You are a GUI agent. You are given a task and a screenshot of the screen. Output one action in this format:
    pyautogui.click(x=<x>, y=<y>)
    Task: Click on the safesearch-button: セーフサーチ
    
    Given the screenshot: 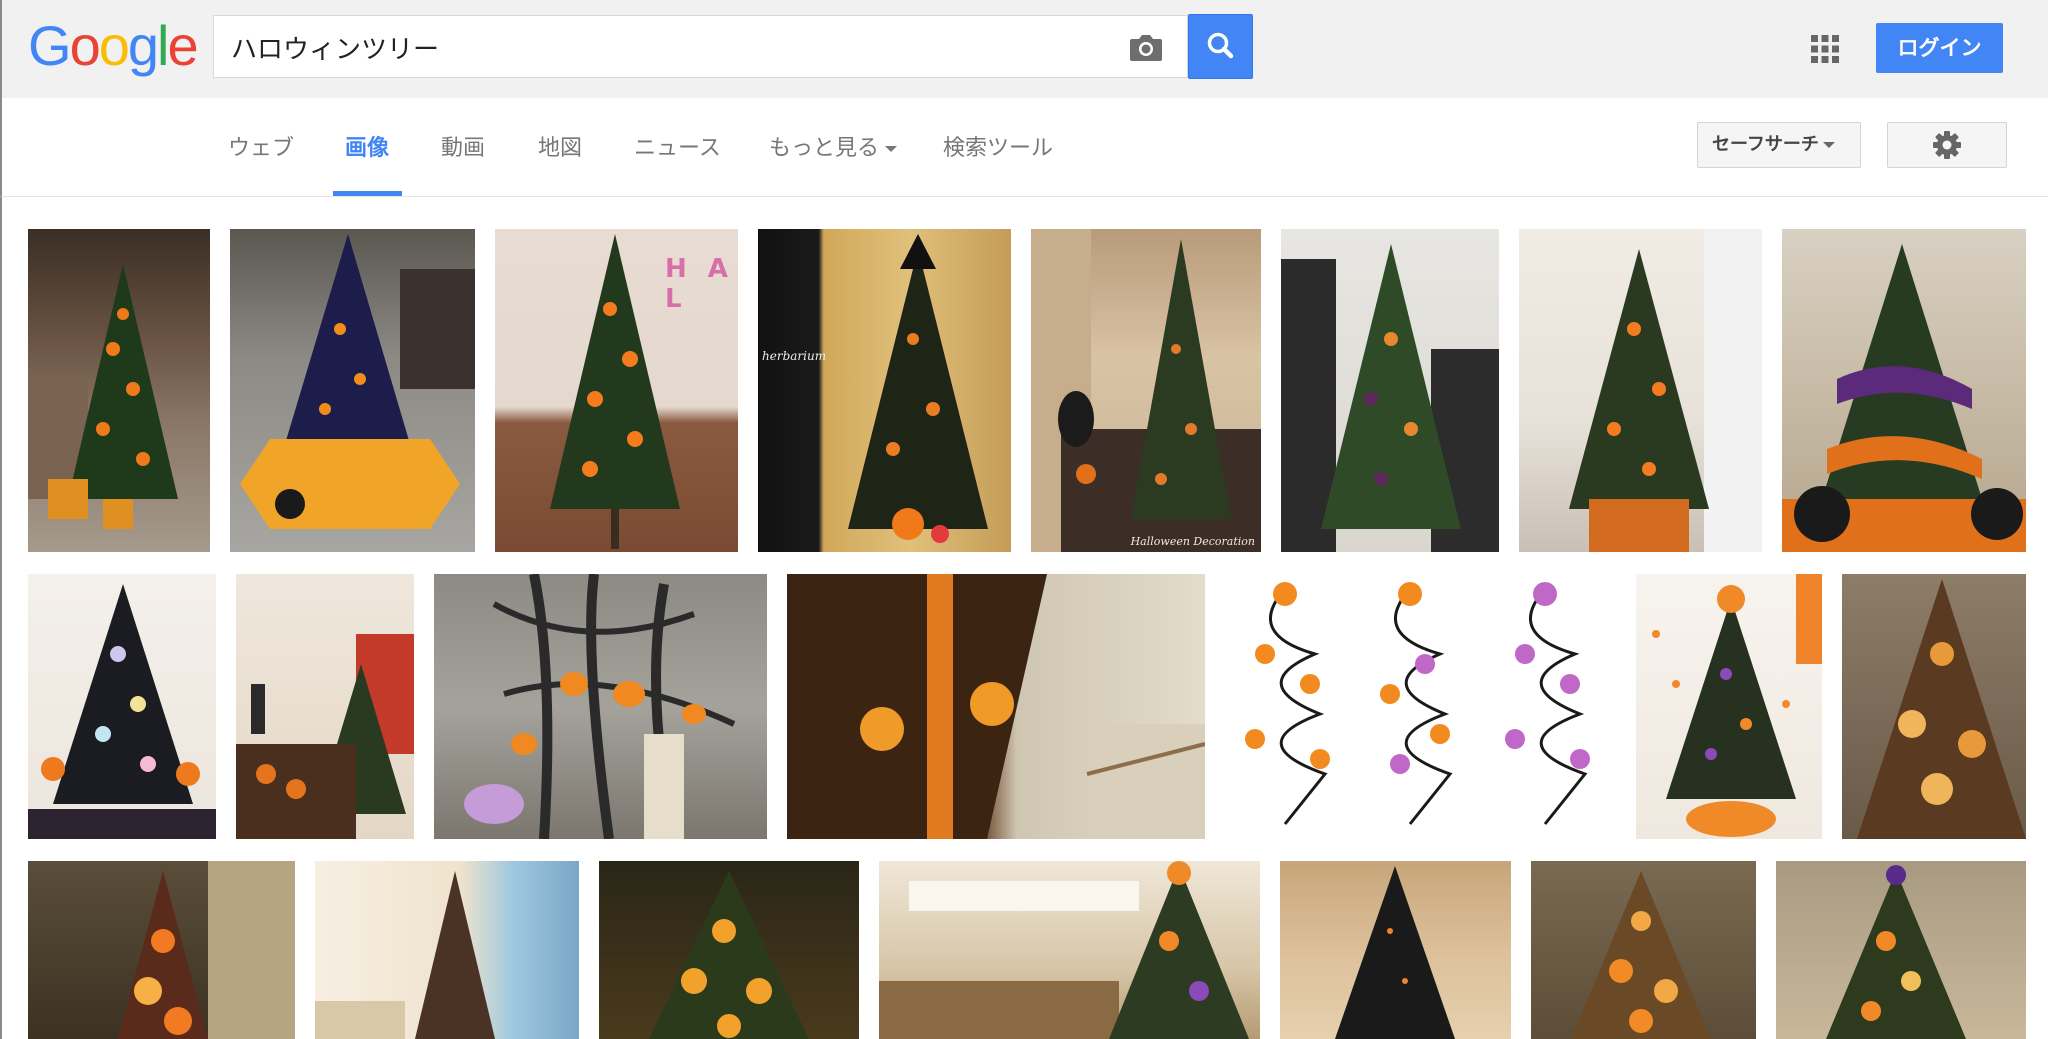 What is the action you would take?
    pyautogui.click(x=1779, y=145)
    